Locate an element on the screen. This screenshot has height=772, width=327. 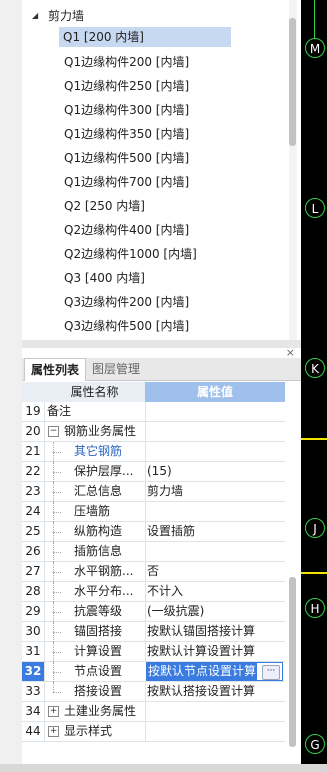
property-name: 抗震等级 is located at coordinates (98, 611).